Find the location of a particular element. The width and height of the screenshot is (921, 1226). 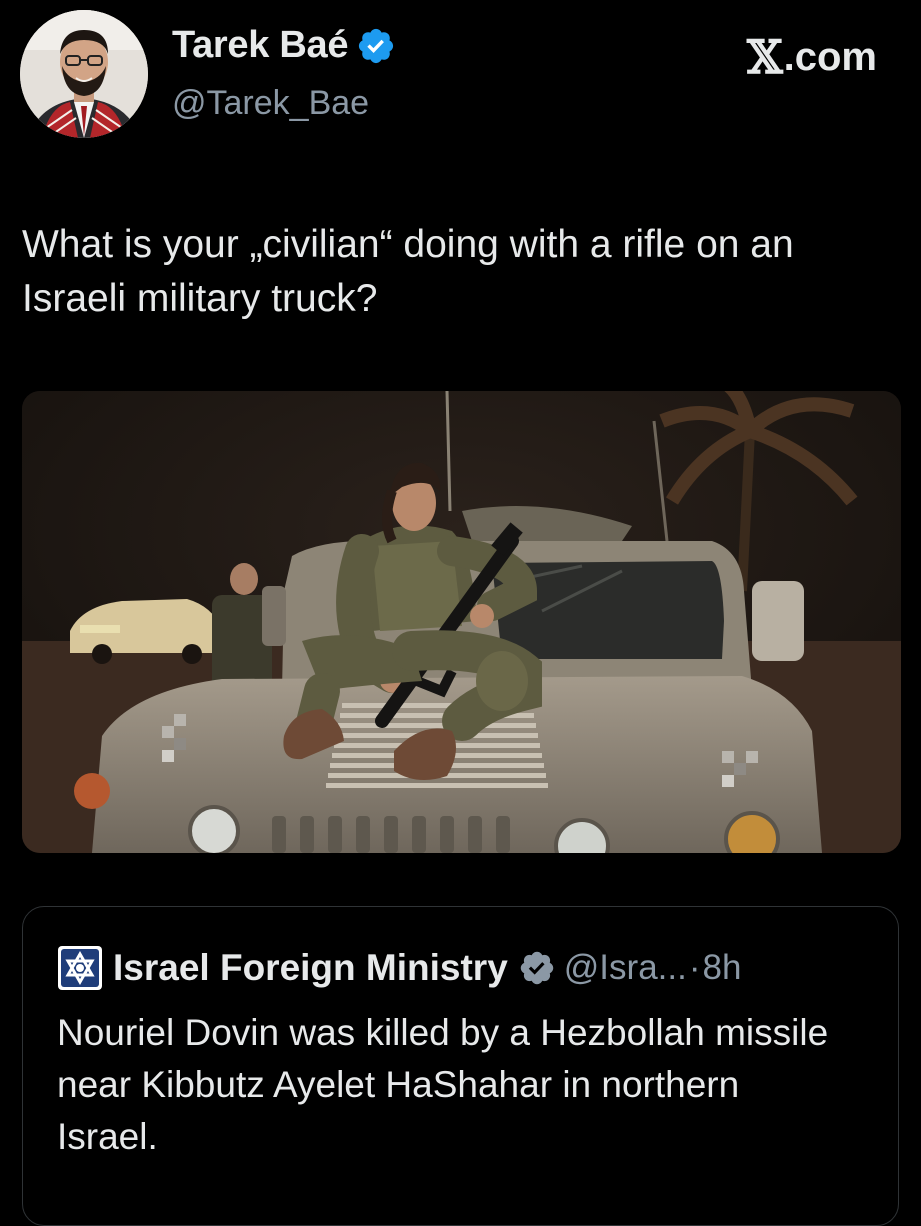

author-handle: @Tarek_Bae is located at coordinates (270, 103).